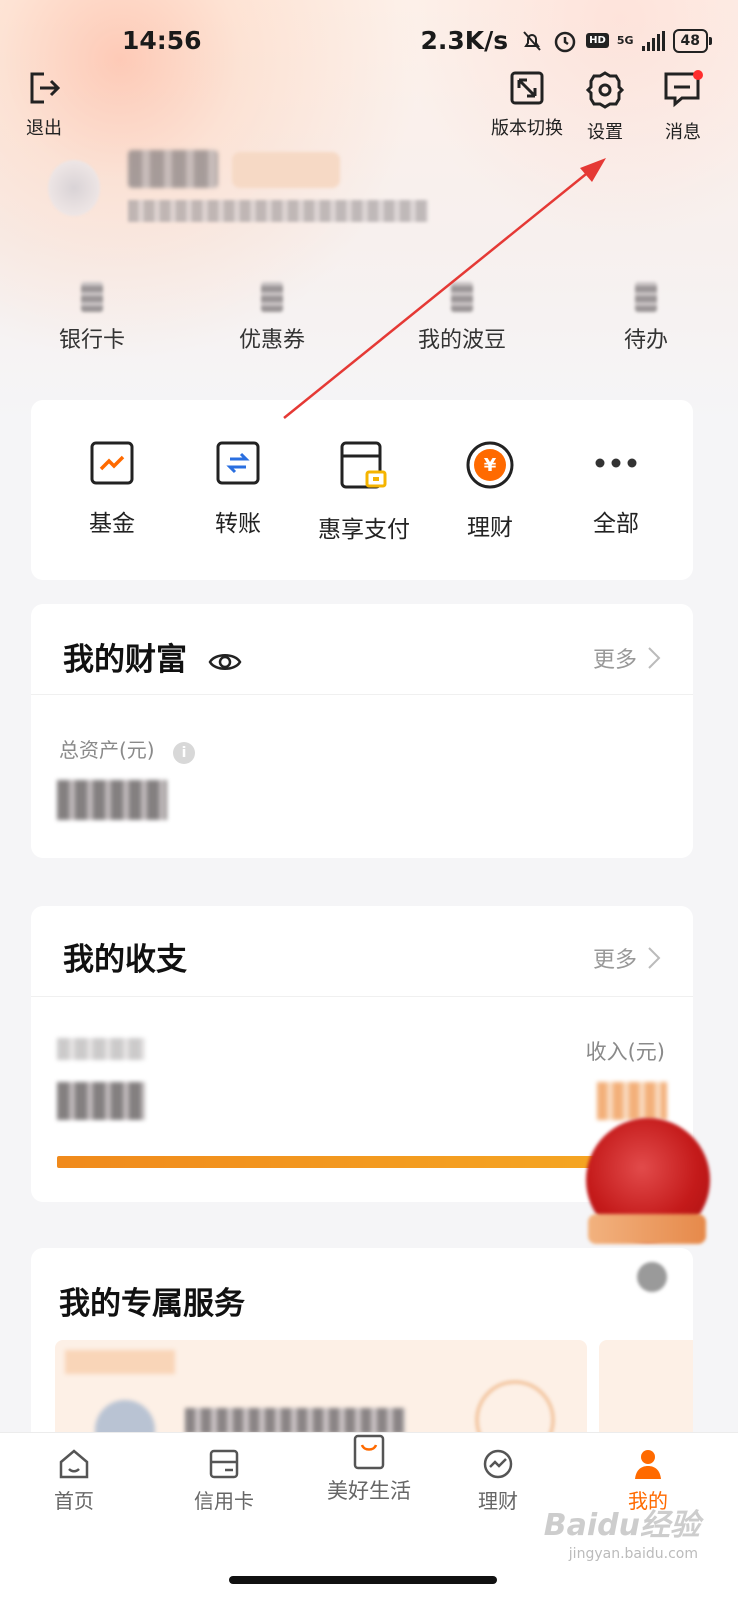 Image resolution: width=738 pixels, height=1600 pixels. I want to click on logout-label: 退出, so click(44, 128).